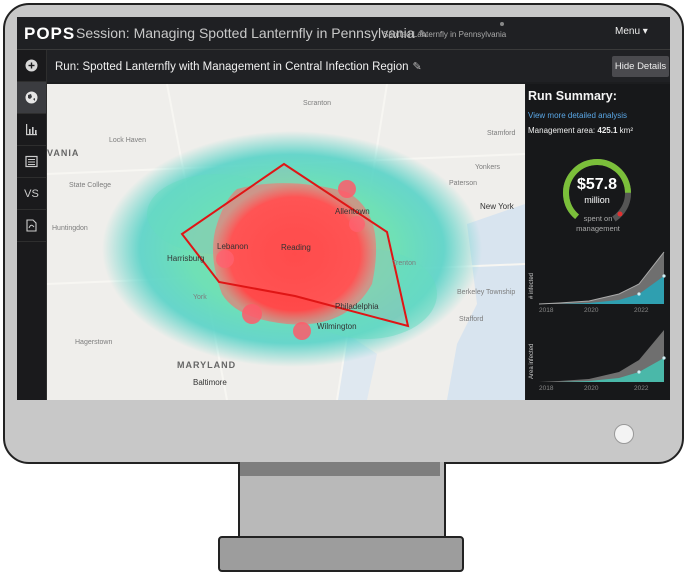  Describe the element at coordinates (641, 388) in the screenshot. I see `chart2-tick-2022: 2022` at that location.